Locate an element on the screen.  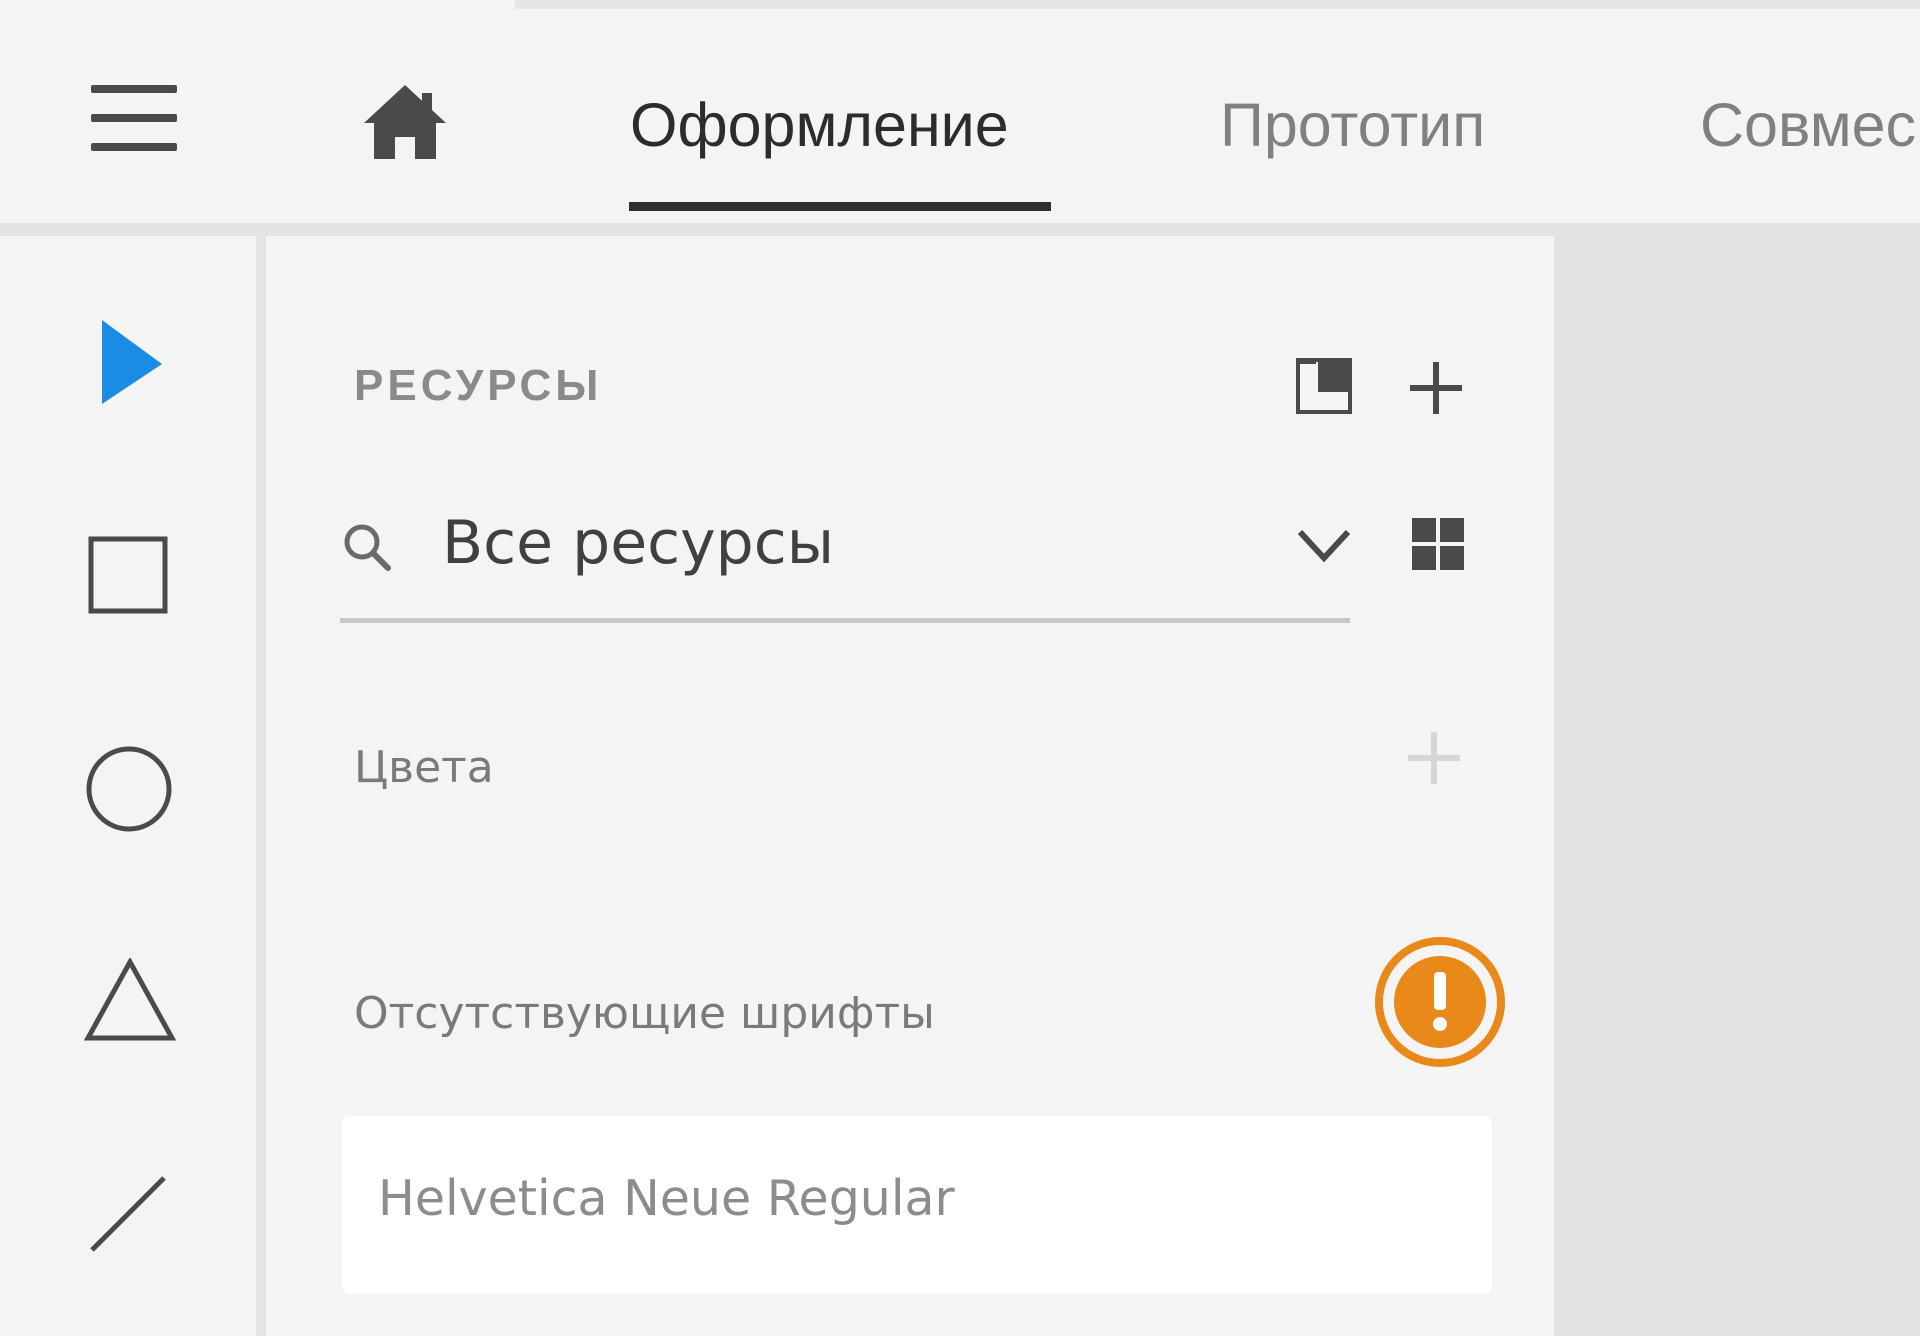
tab-design: Оформление is located at coordinates (819, 125).